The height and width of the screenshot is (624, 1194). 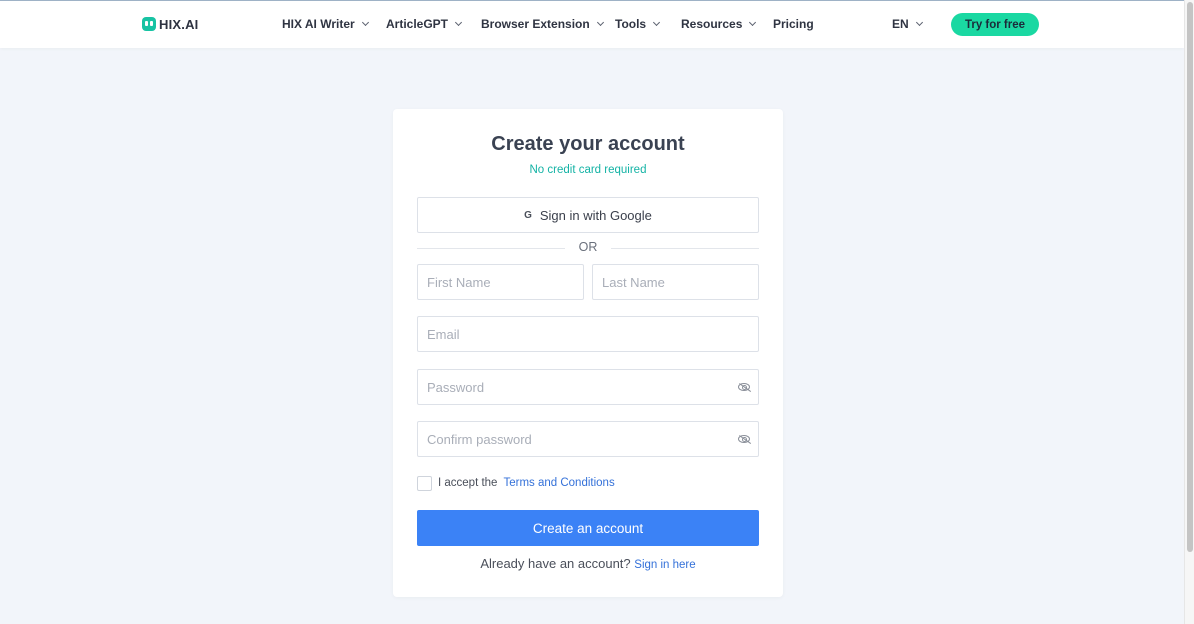 What do you see at coordinates (588, 334) in the screenshot?
I see `email-field` at bounding box center [588, 334].